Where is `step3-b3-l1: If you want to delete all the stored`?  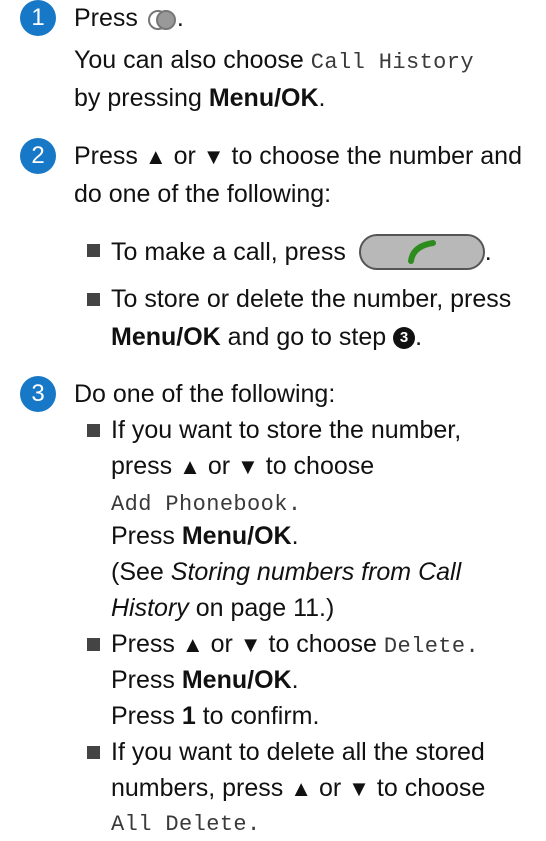 step3-b3-l1: If you want to delete all the stored is located at coordinates (298, 752).